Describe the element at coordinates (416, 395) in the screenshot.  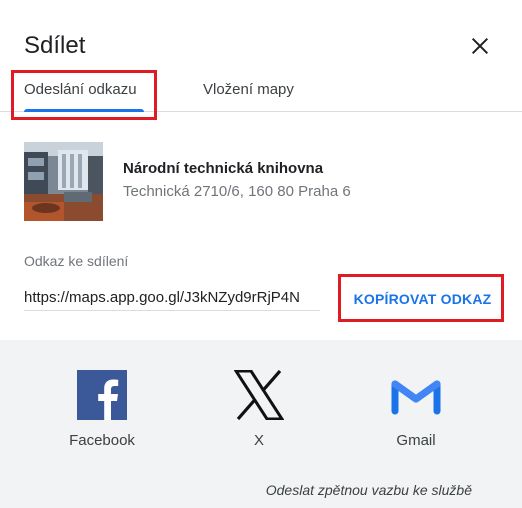
I see `gmail-icon` at that location.